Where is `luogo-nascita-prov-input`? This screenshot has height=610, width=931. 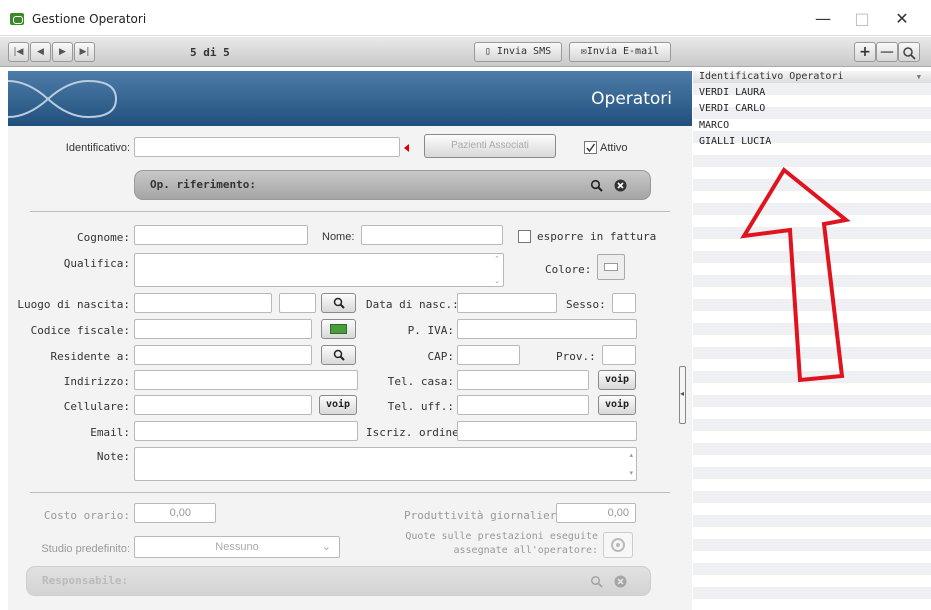
luogo-nascita-prov-input is located at coordinates (297, 303).